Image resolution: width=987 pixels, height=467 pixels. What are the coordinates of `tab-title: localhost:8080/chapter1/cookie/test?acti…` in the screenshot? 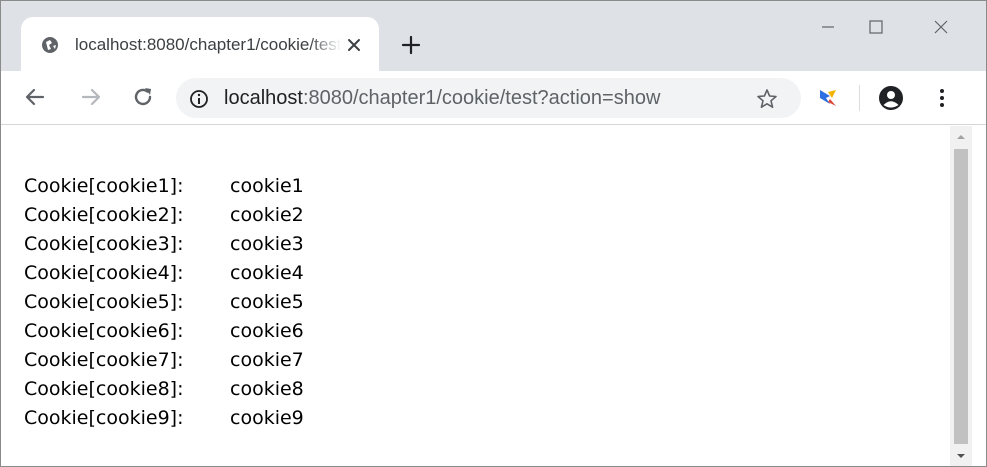 It's located at (208, 44).